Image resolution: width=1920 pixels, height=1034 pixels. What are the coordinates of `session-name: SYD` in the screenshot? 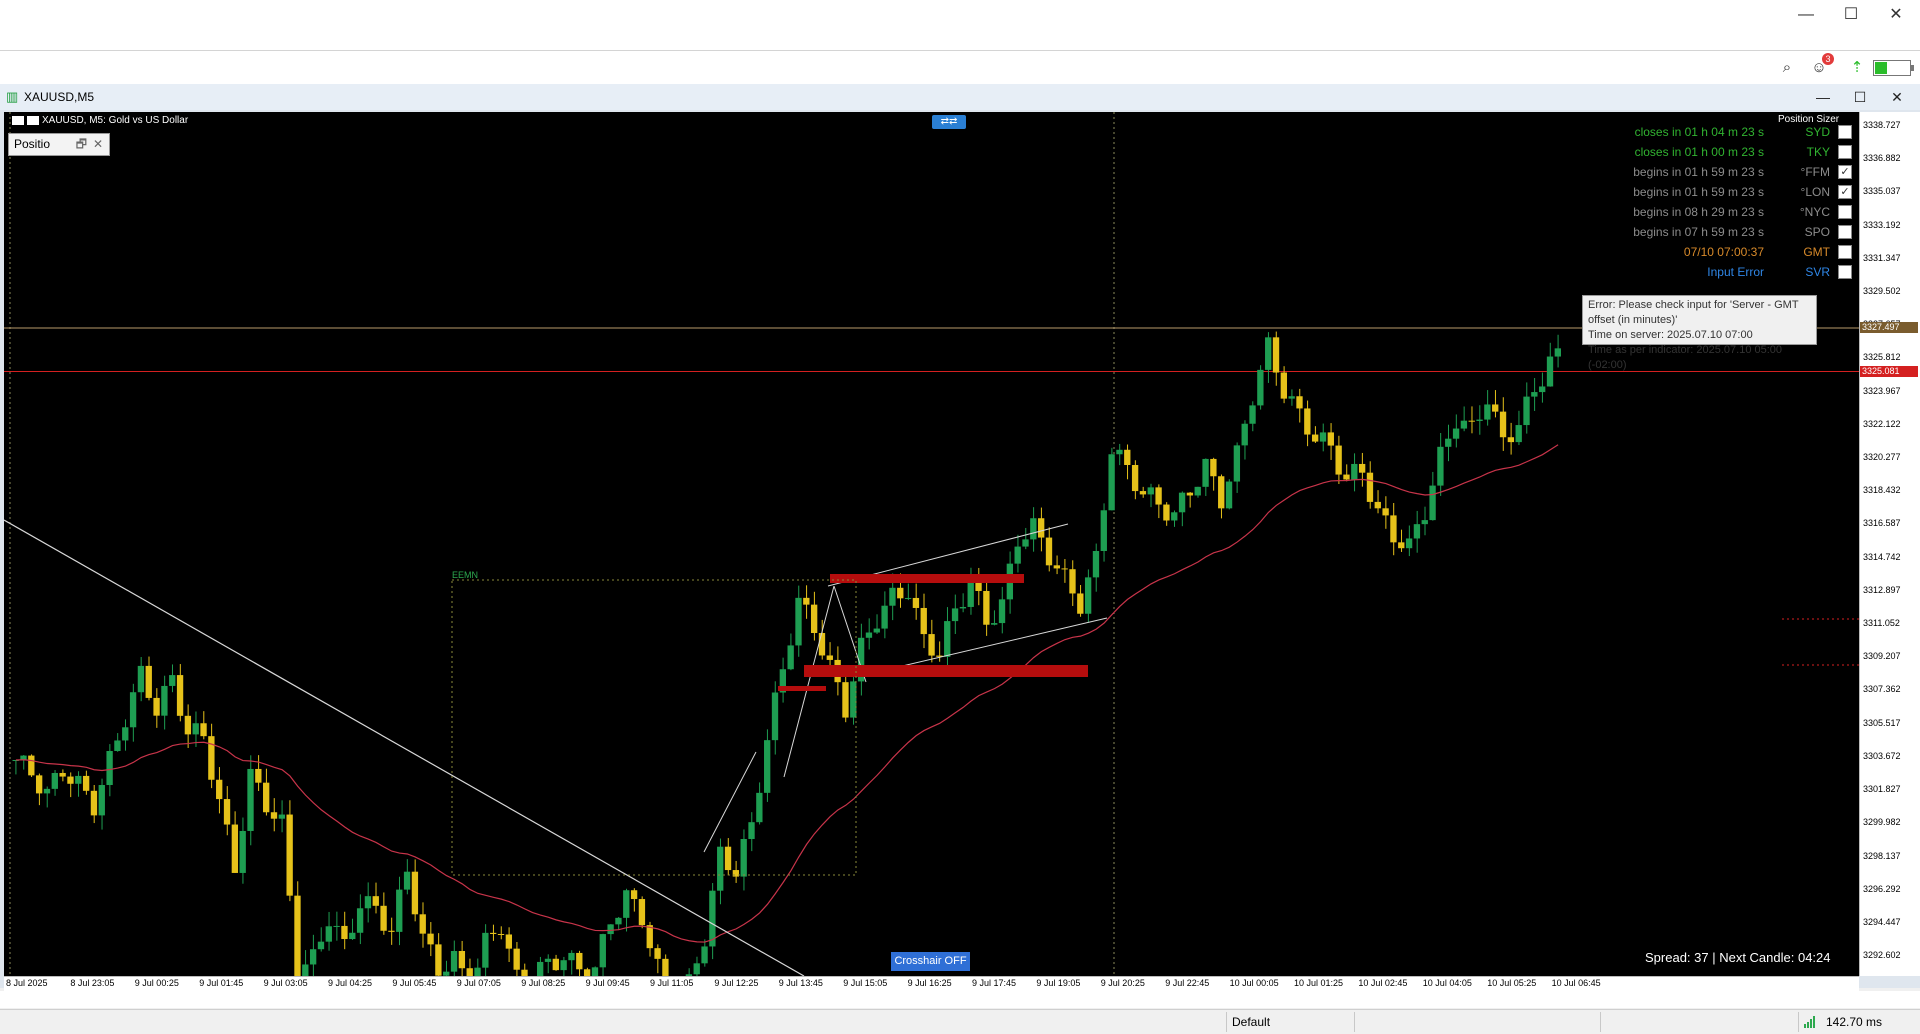 It's located at (1817, 132).